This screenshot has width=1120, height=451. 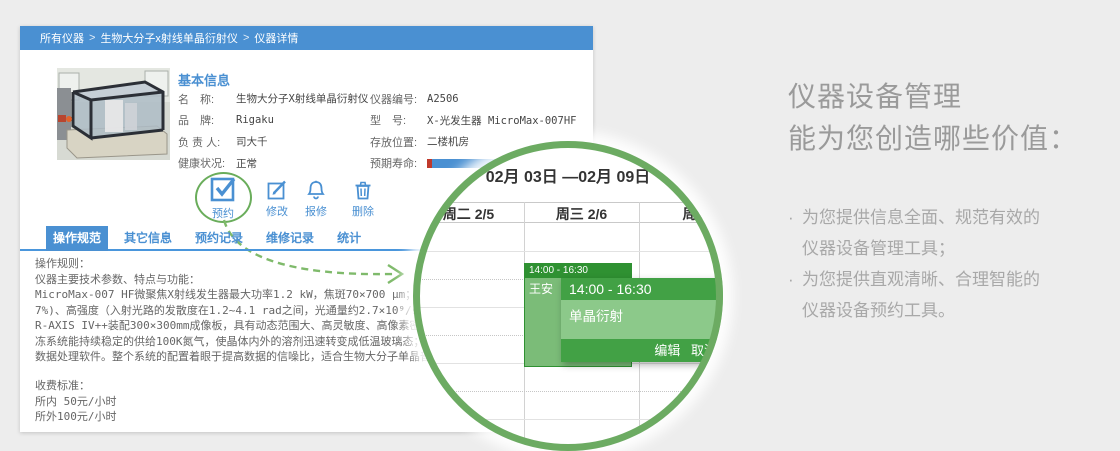 I want to click on delete-label: 删除, so click(x=363, y=211).